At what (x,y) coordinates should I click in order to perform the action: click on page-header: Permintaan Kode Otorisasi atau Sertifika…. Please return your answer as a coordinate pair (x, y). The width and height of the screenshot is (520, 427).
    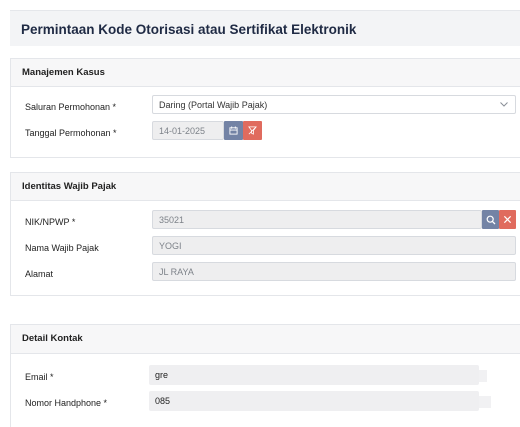
    Looking at the image, I should click on (265, 28).